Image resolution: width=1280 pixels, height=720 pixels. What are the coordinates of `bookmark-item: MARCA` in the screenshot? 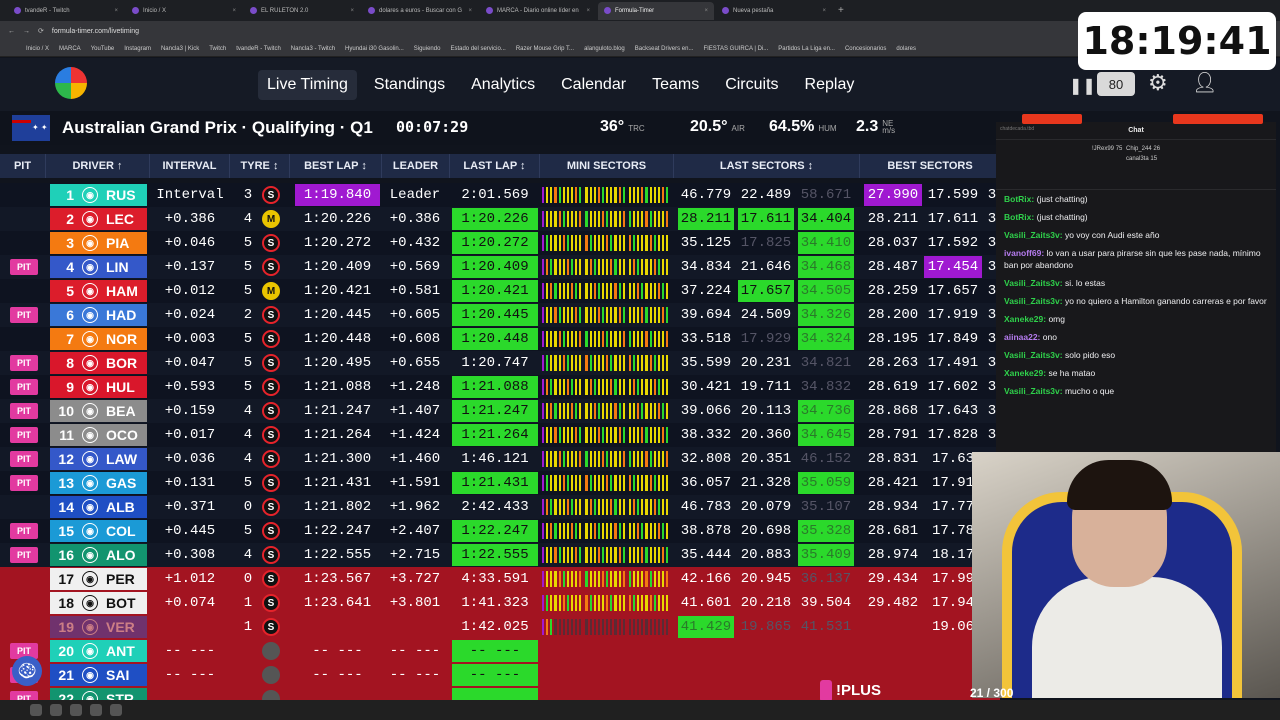 It's located at (70, 49).